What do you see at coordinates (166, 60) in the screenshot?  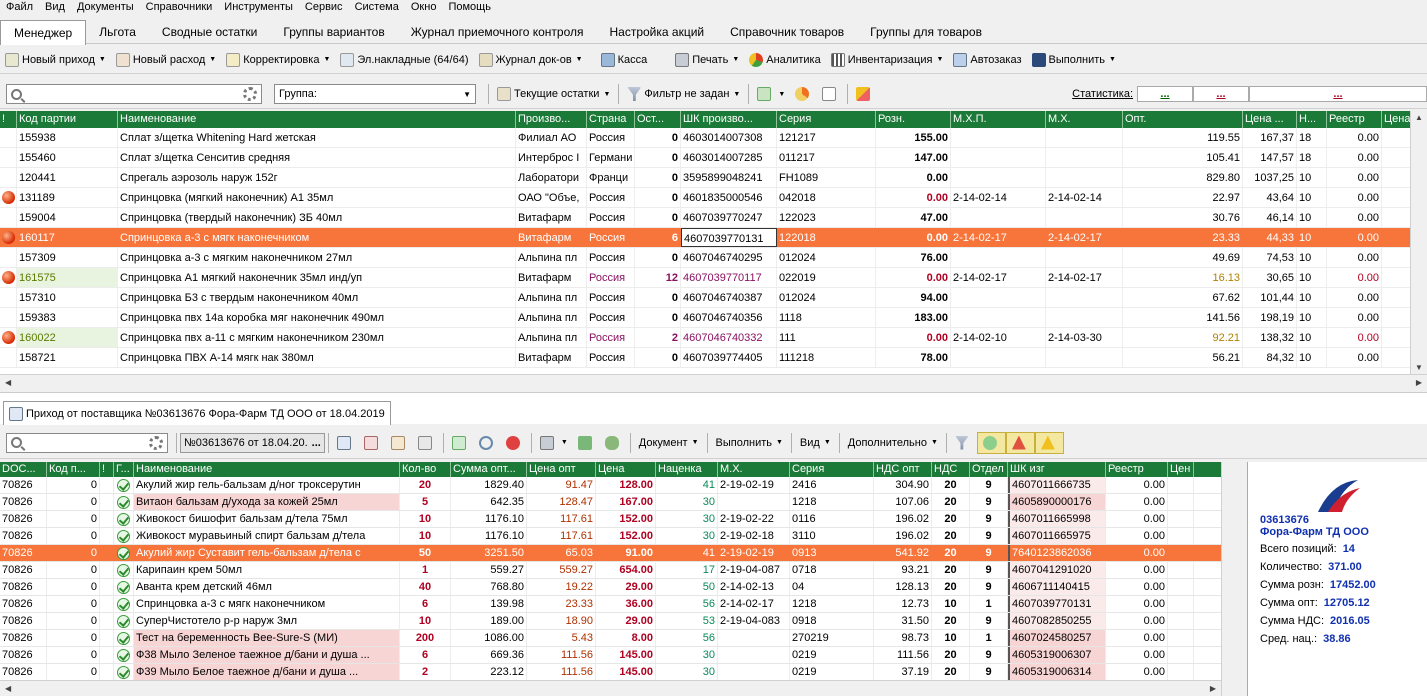 I see `new-expense-button: Новый расход ▼` at bounding box center [166, 60].